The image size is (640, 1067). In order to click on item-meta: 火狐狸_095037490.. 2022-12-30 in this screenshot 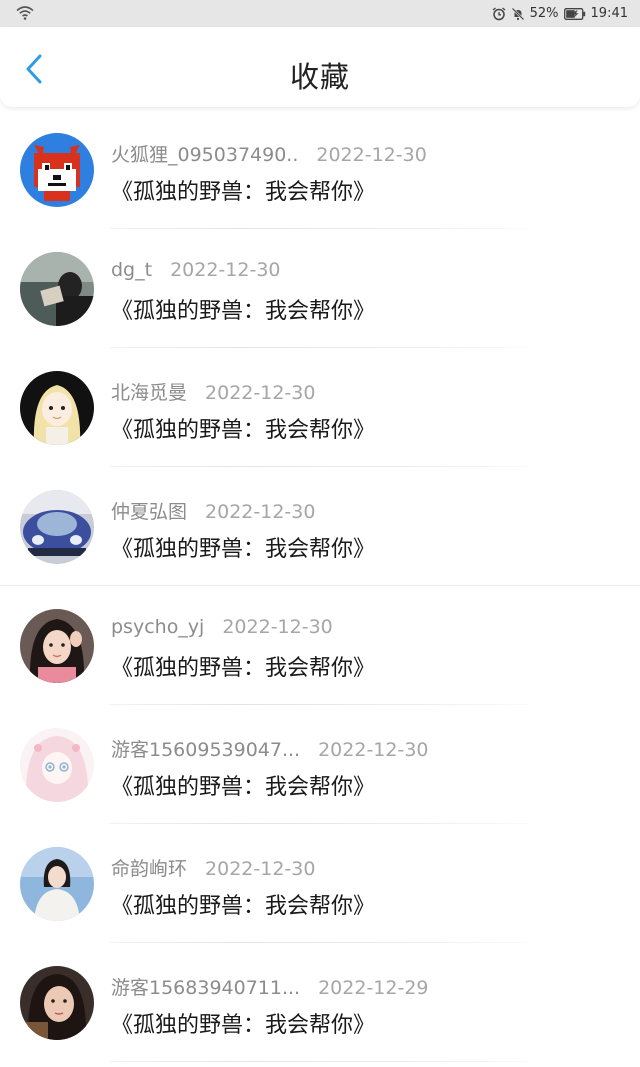, I will do `click(269, 153)`.